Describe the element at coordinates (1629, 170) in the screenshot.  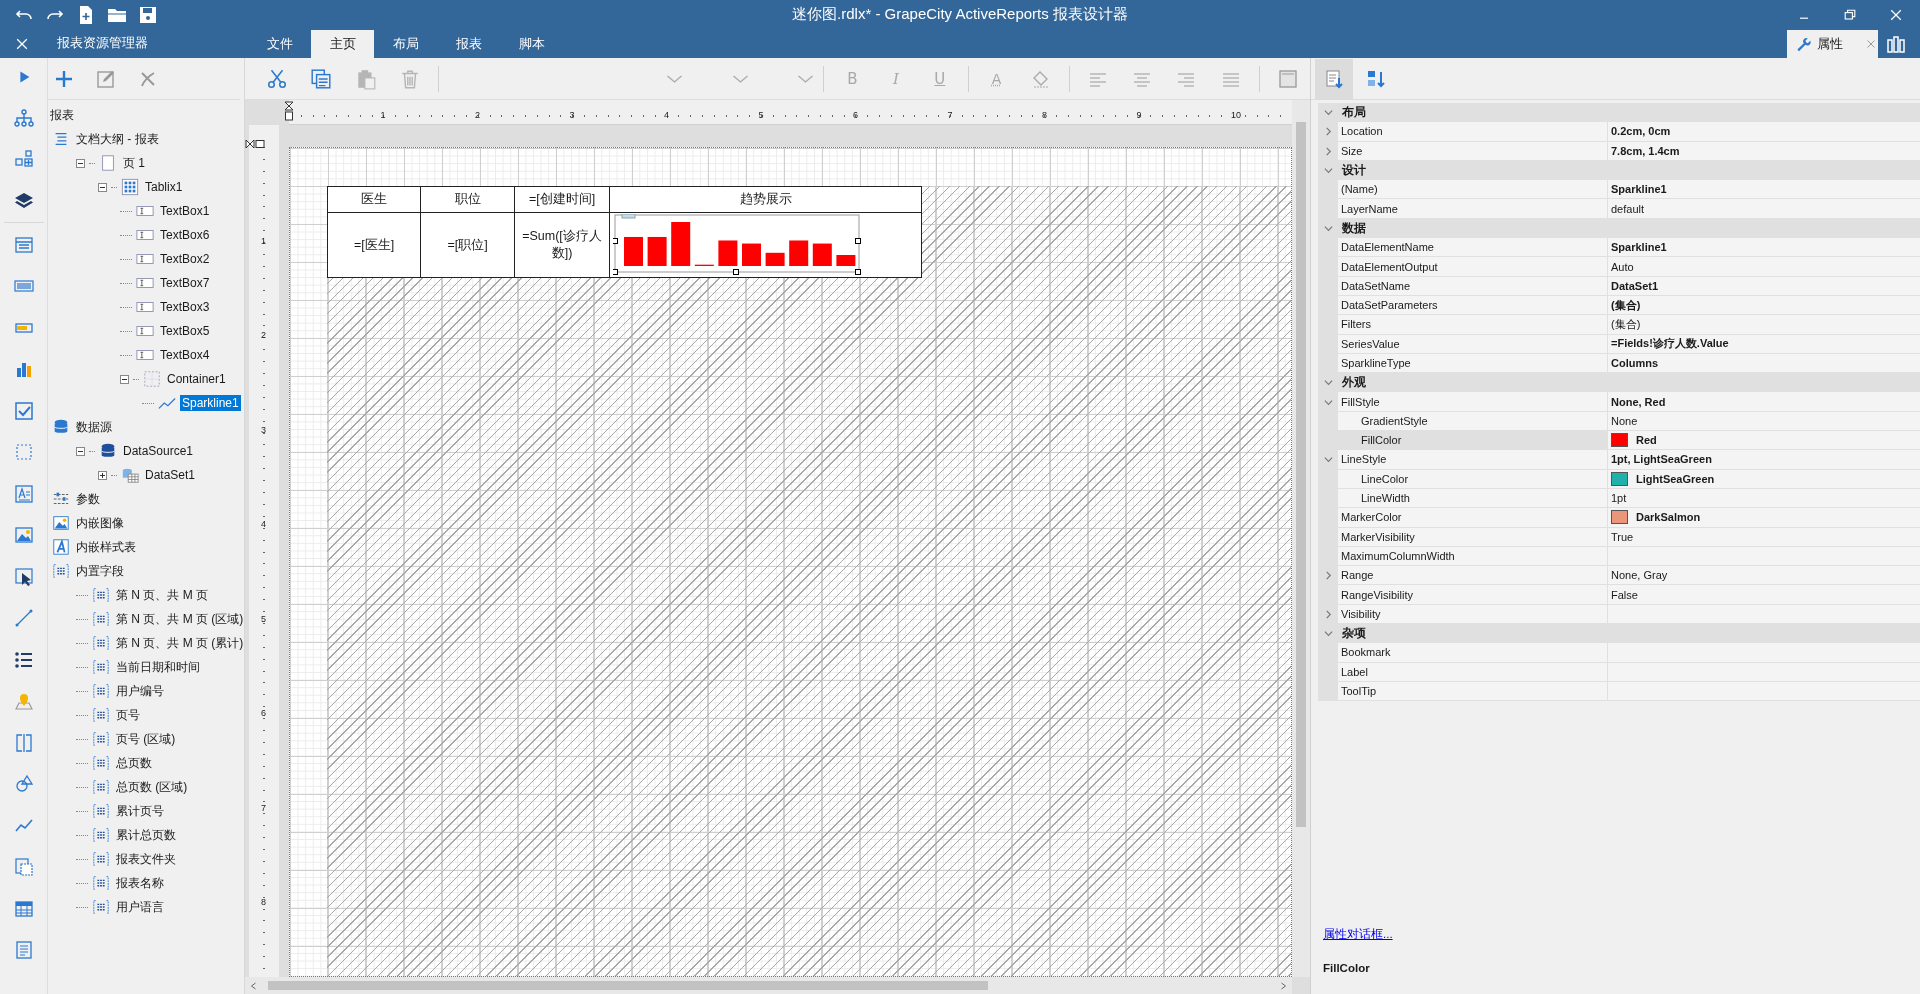
I see `category-header: 设计` at that location.